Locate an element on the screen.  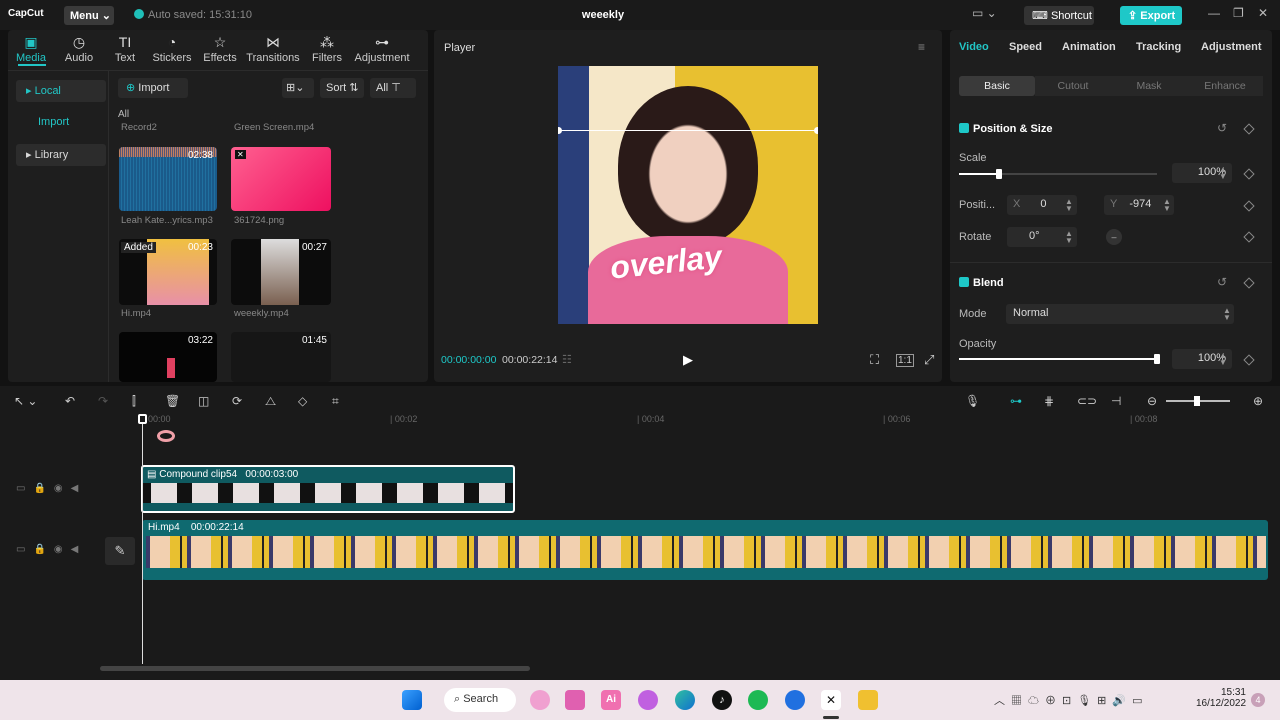
redo-icon: ↷ is located at coordinates (103, 401).